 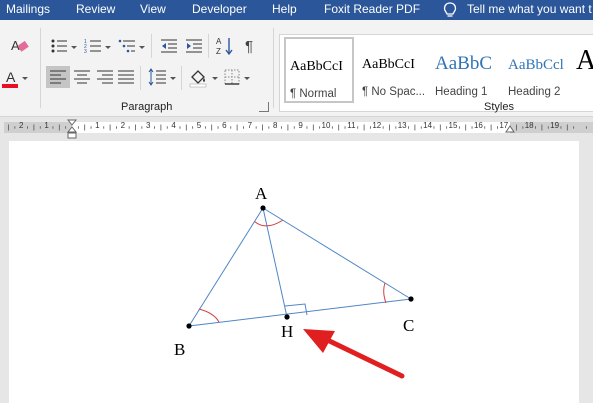 I want to click on angle-arc-c, so click(x=385, y=293).